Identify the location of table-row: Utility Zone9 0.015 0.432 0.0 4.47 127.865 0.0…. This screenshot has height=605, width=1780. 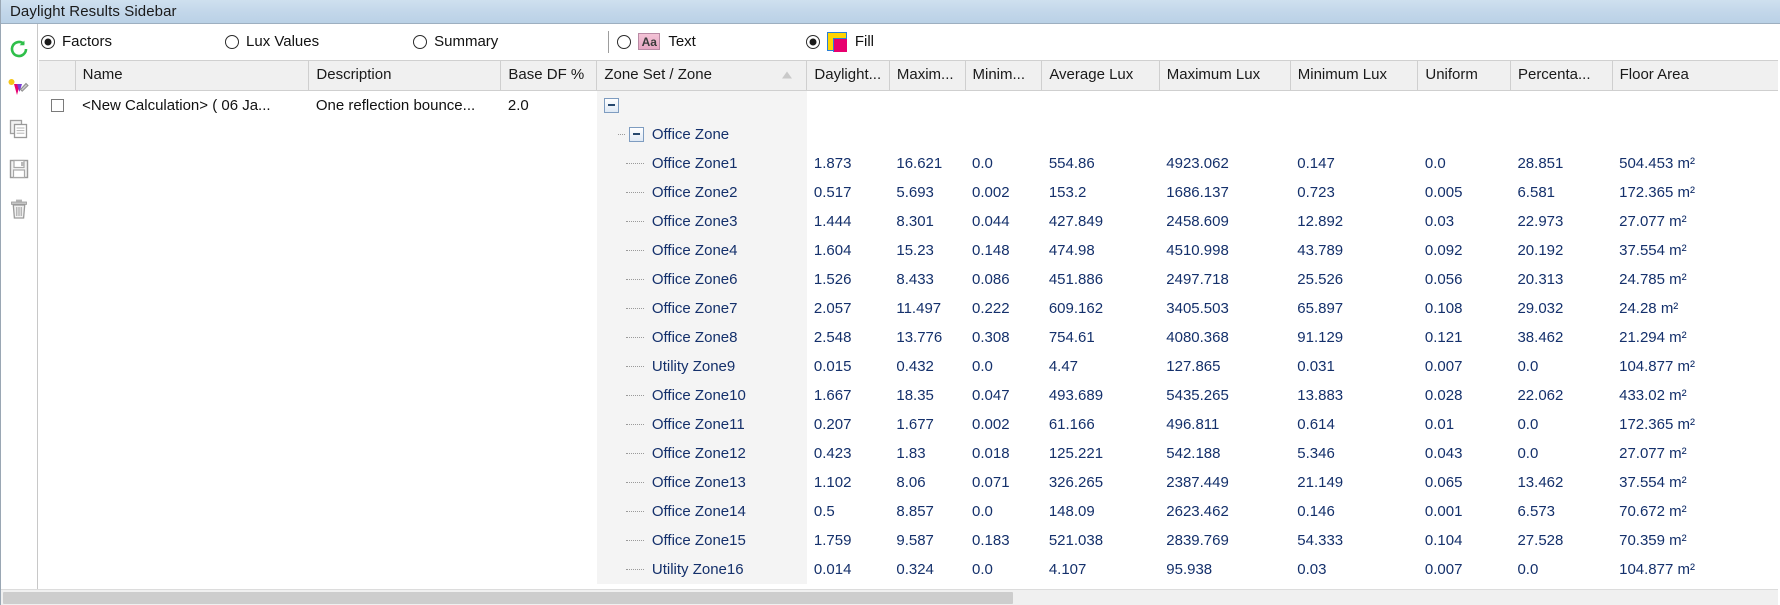
(909, 366).